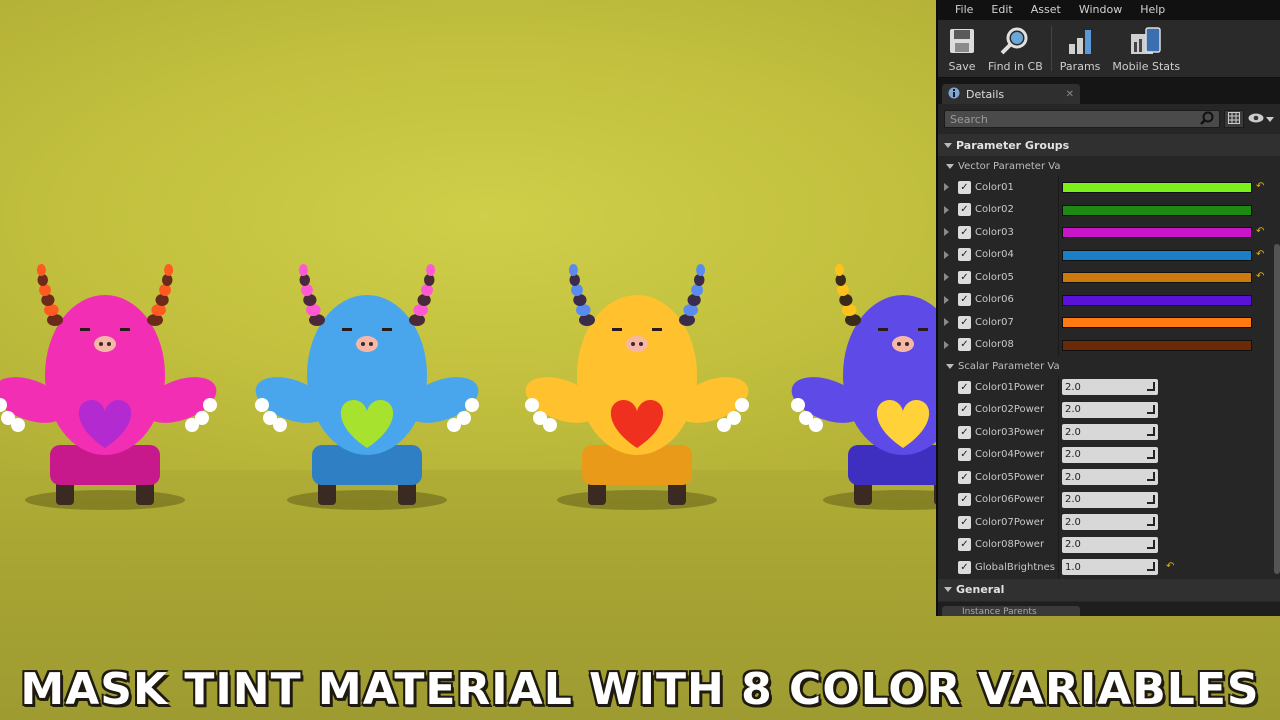  Describe the element at coordinates (1080, 48) in the screenshot. I see `params-button: Params` at that location.